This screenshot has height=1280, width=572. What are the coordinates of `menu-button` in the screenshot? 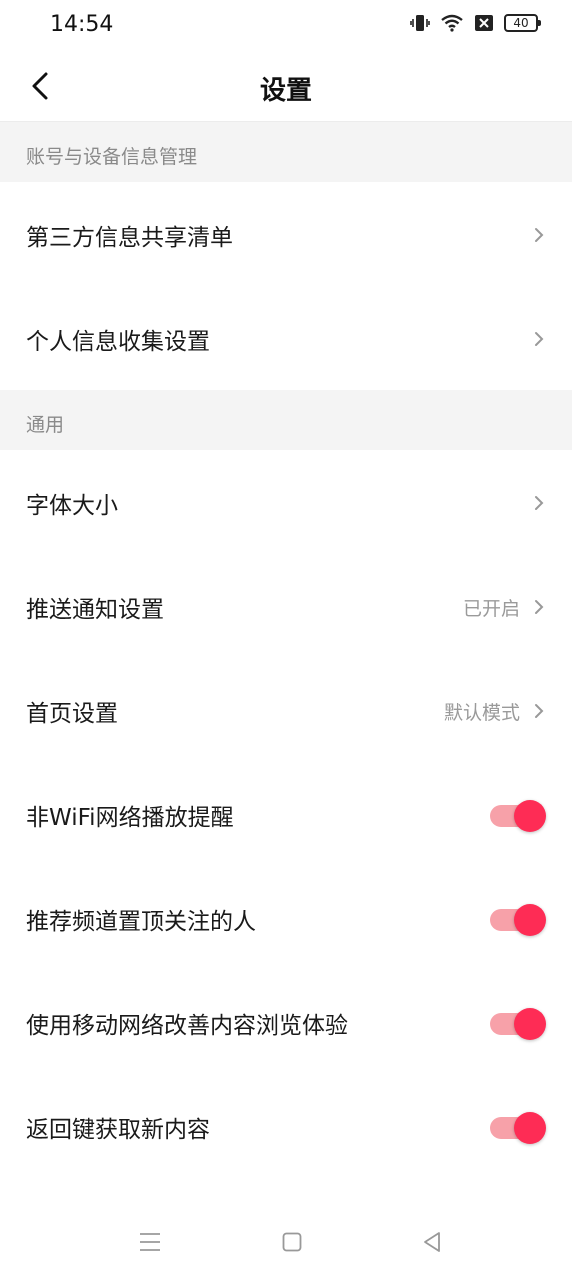 It's located at (150, 1242).